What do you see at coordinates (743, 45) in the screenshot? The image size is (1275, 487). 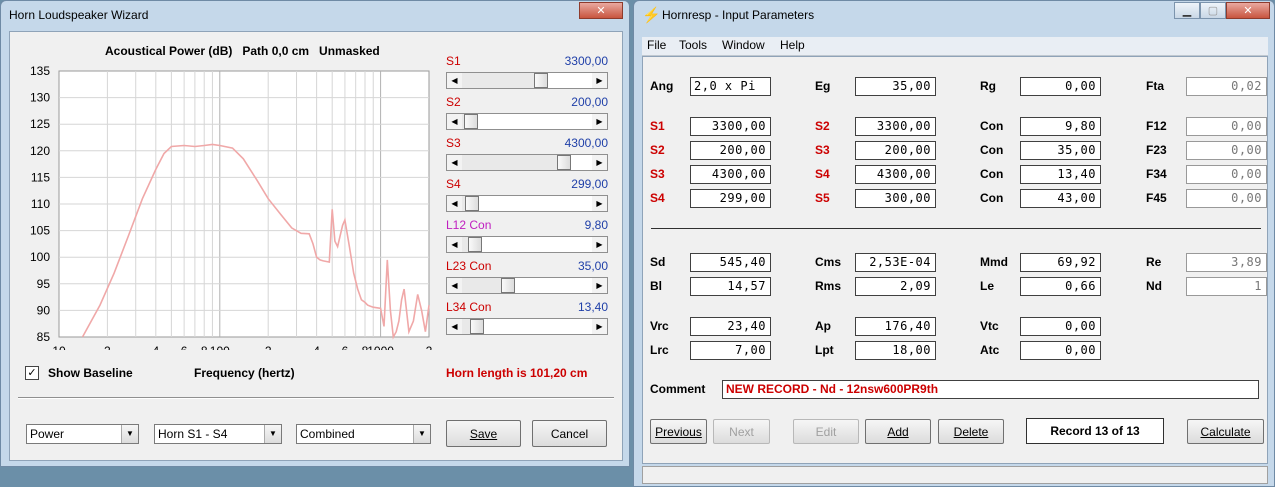 I see `menu-window: Window` at bounding box center [743, 45].